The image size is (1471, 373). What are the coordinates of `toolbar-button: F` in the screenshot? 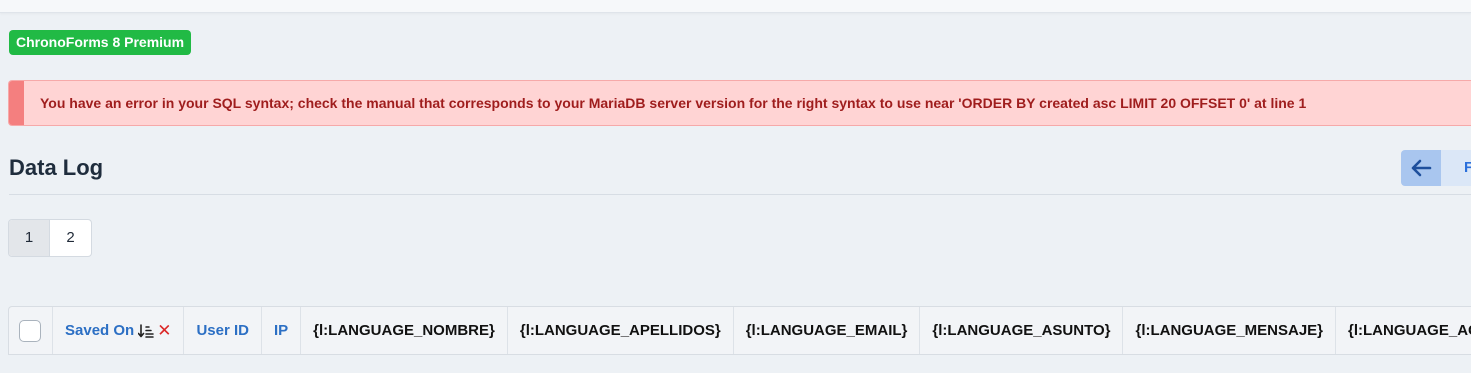 It's located at (1456, 168).